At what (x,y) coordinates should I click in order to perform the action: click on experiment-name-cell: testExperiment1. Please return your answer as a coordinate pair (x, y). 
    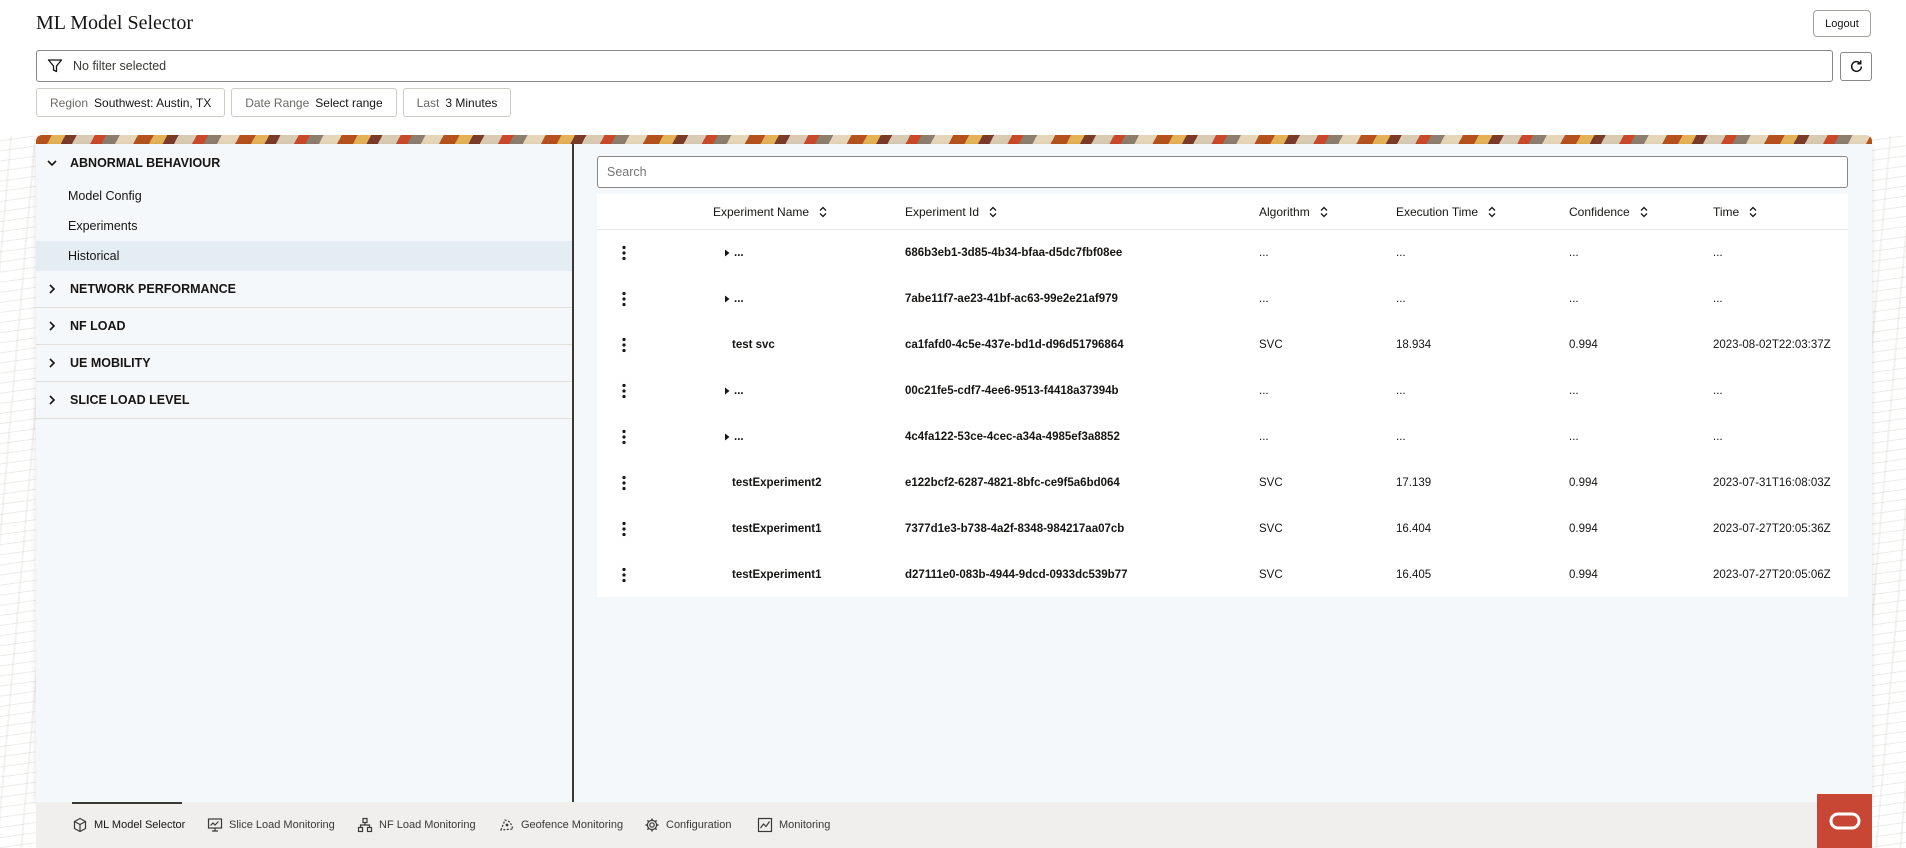
    Looking at the image, I should click on (777, 575).